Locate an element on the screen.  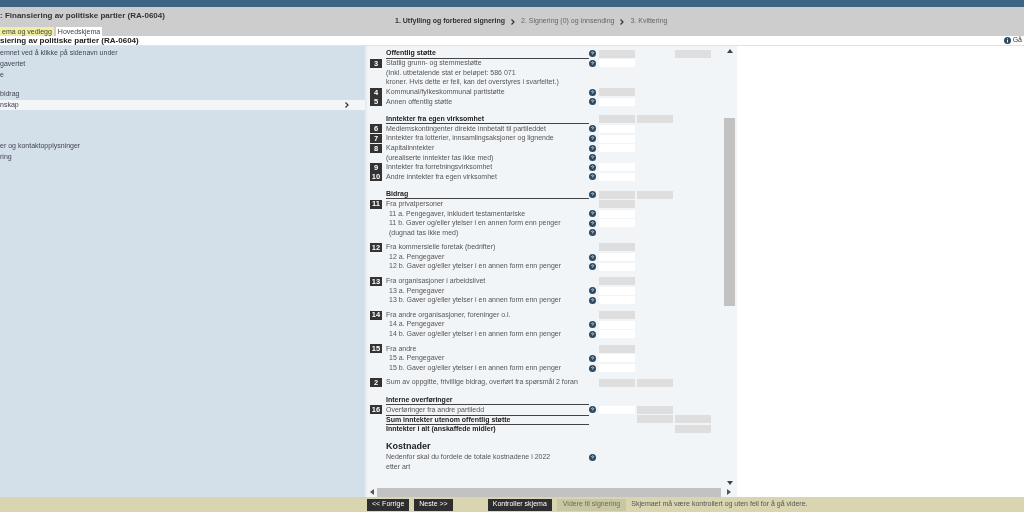
down-arrow-icon is located at coordinates (729, 483).